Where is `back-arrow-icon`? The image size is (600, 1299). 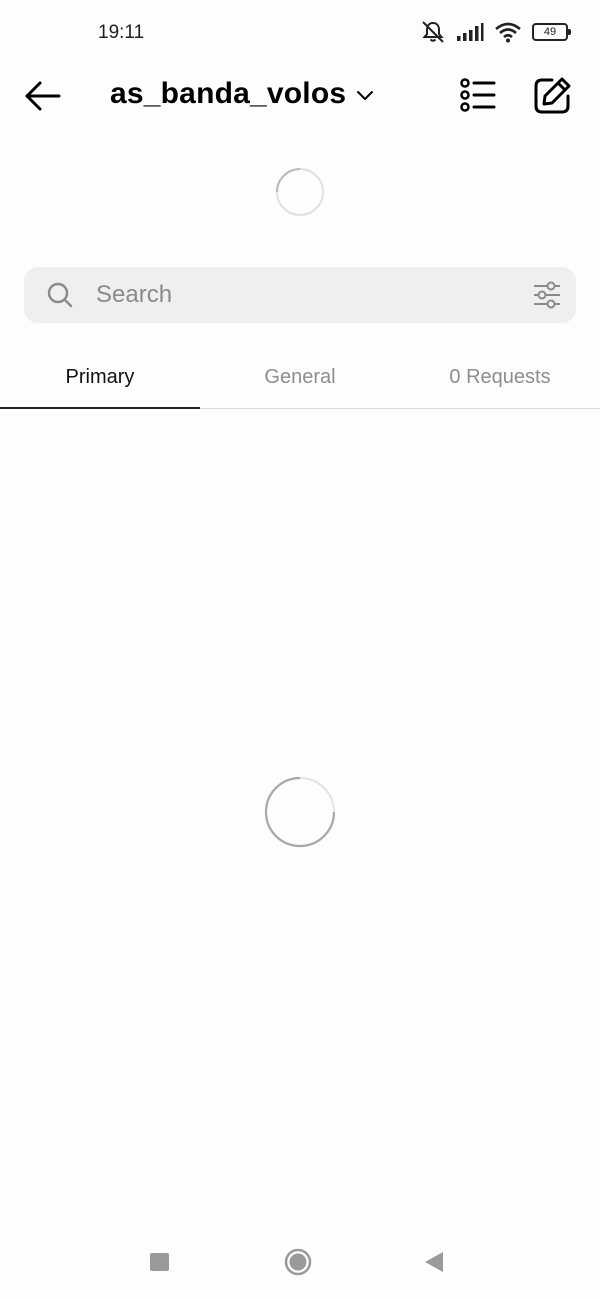 back-arrow-icon is located at coordinates (43, 96).